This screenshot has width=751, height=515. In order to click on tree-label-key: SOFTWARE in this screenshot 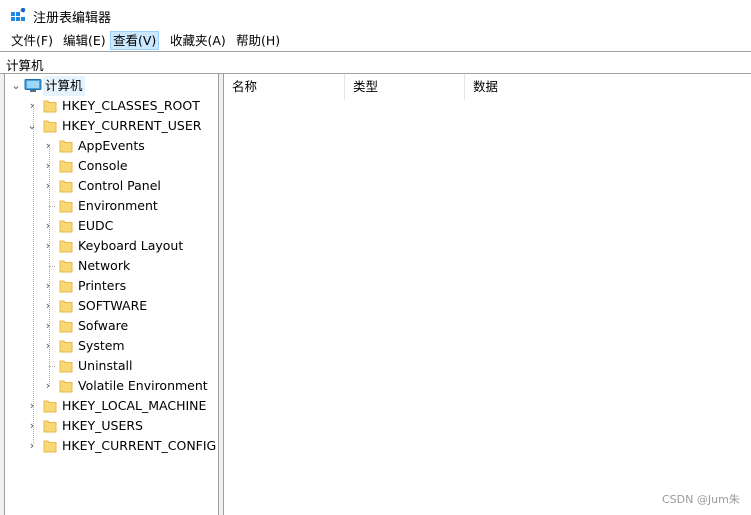, I will do `click(113, 305)`.